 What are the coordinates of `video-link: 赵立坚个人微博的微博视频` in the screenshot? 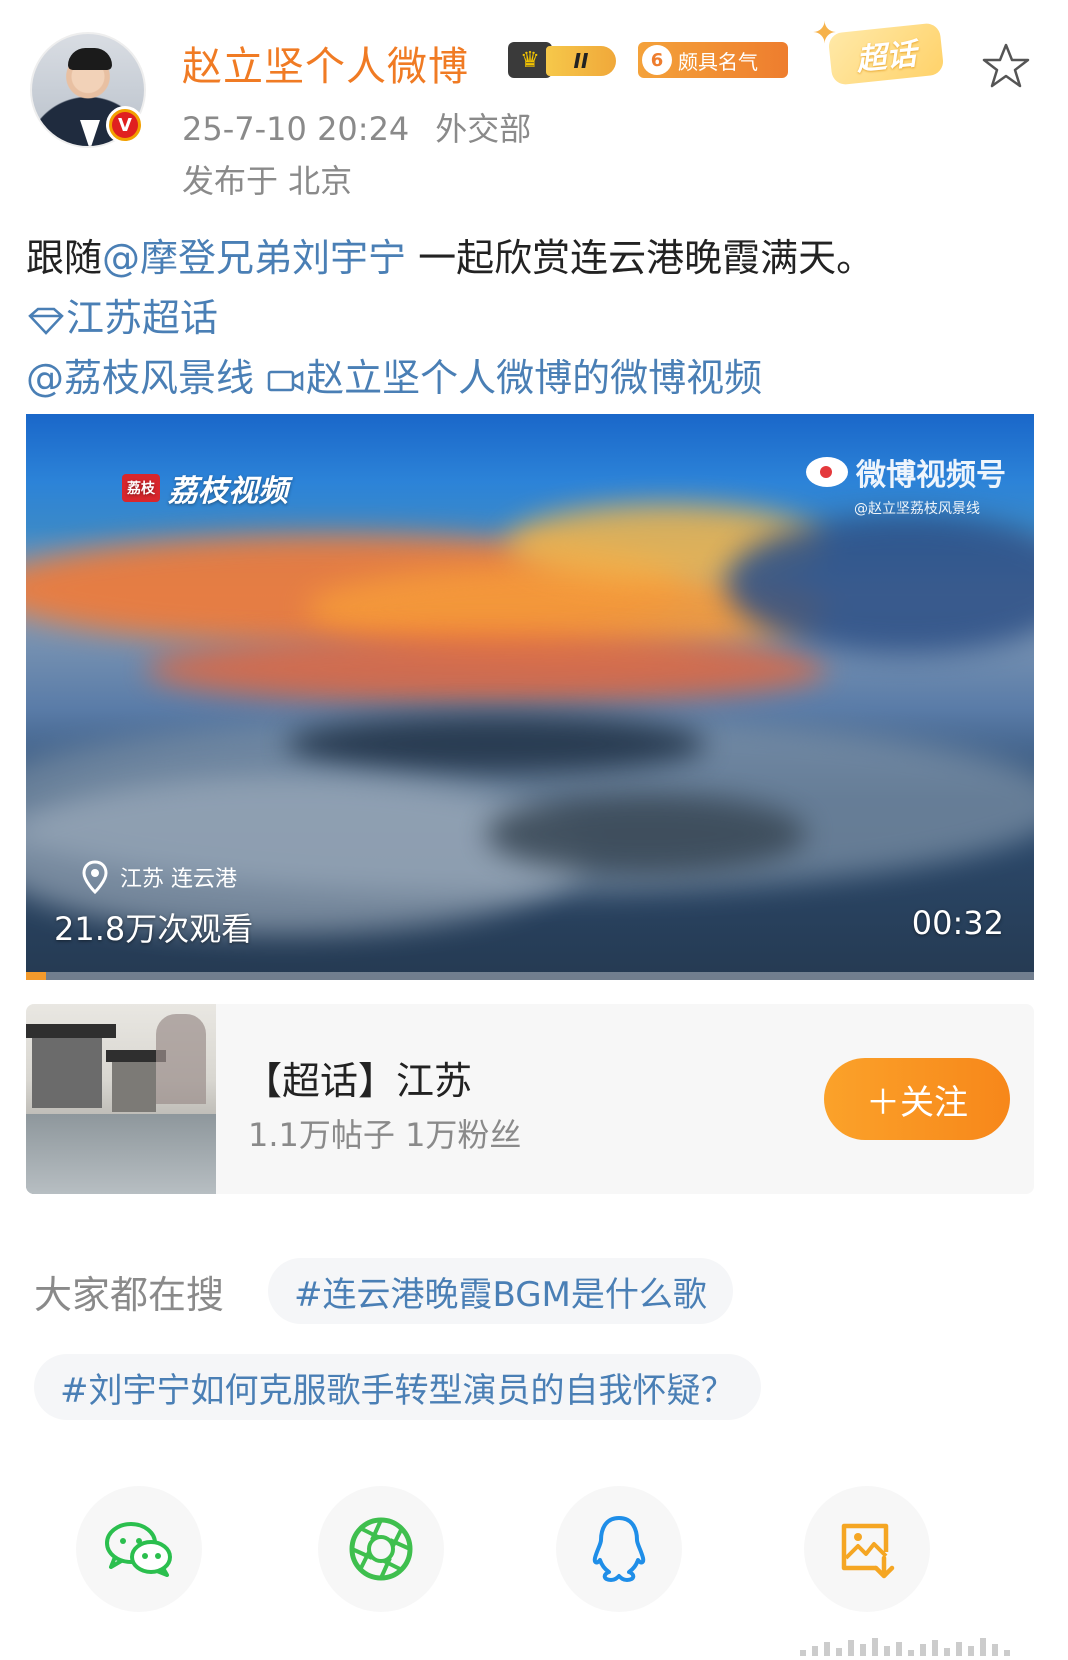 It's located at (514, 378).